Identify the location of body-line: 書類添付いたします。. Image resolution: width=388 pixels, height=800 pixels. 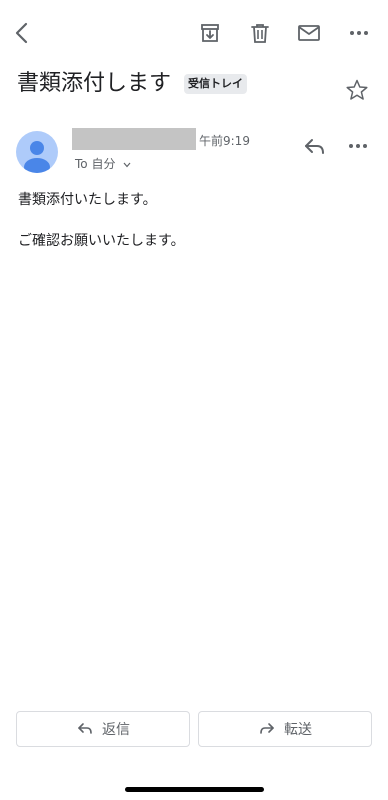
(87, 200).